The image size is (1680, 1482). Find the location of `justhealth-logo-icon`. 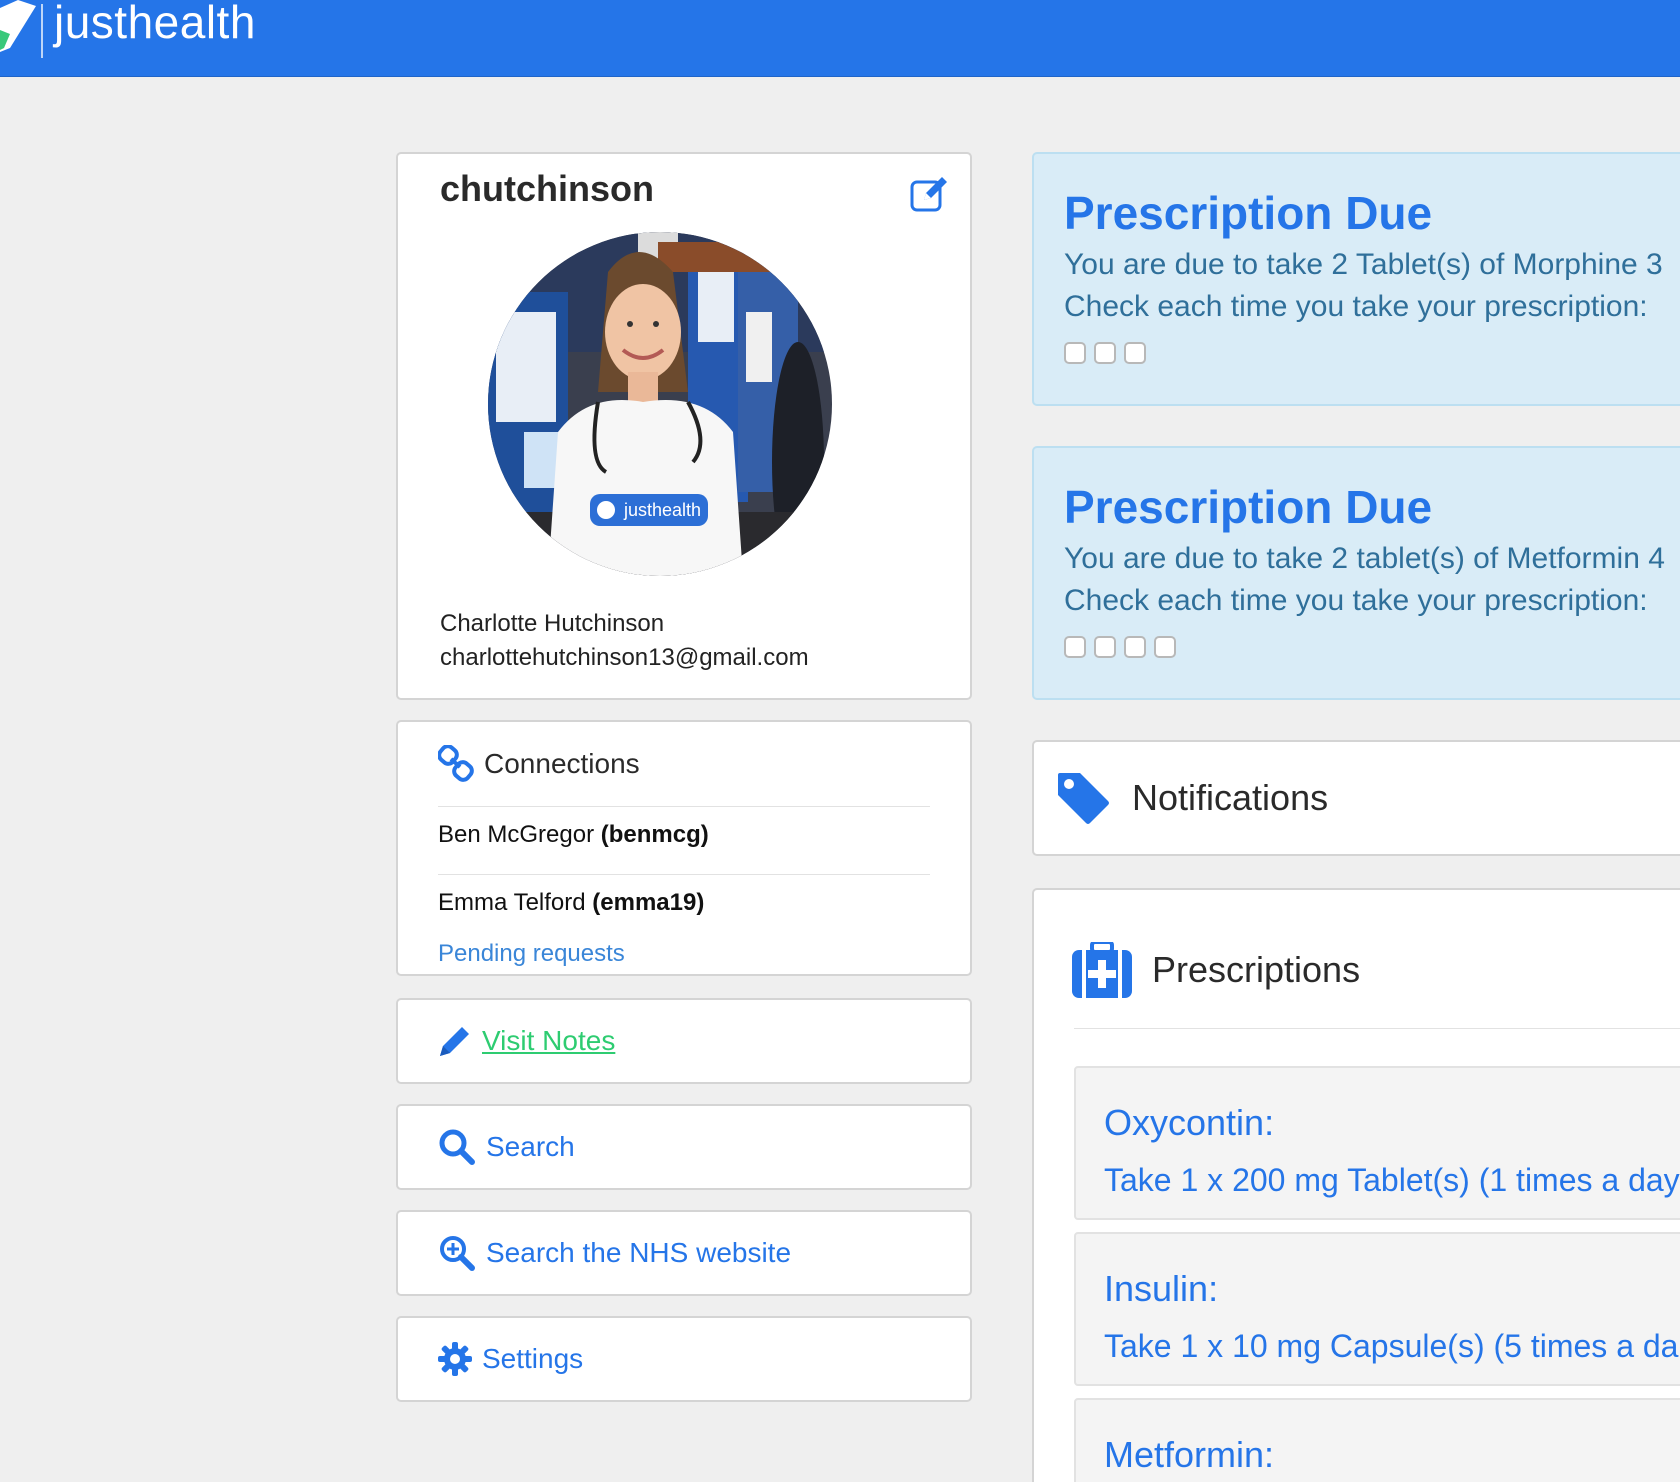

justhealth-logo-icon is located at coordinates (18, 28).